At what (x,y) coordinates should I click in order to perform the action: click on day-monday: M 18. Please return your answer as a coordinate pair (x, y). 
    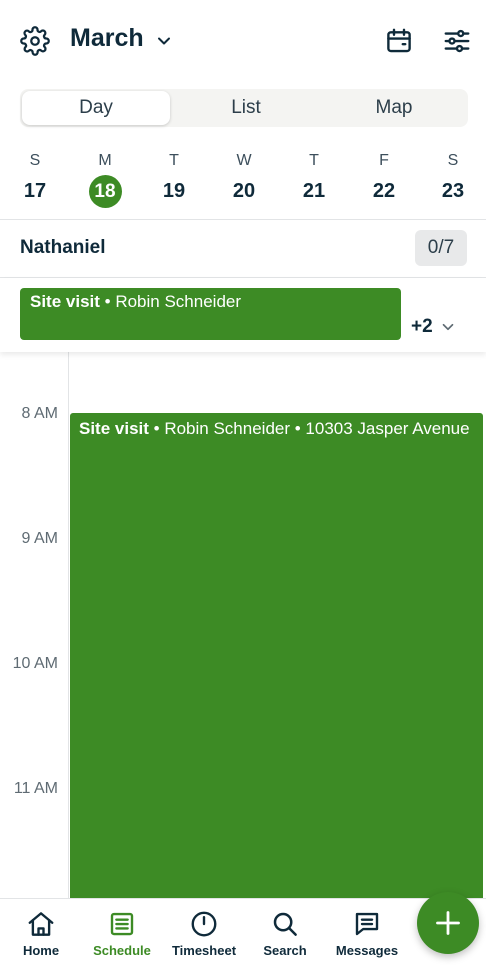
    Looking at the image, I should click on (105, 179).